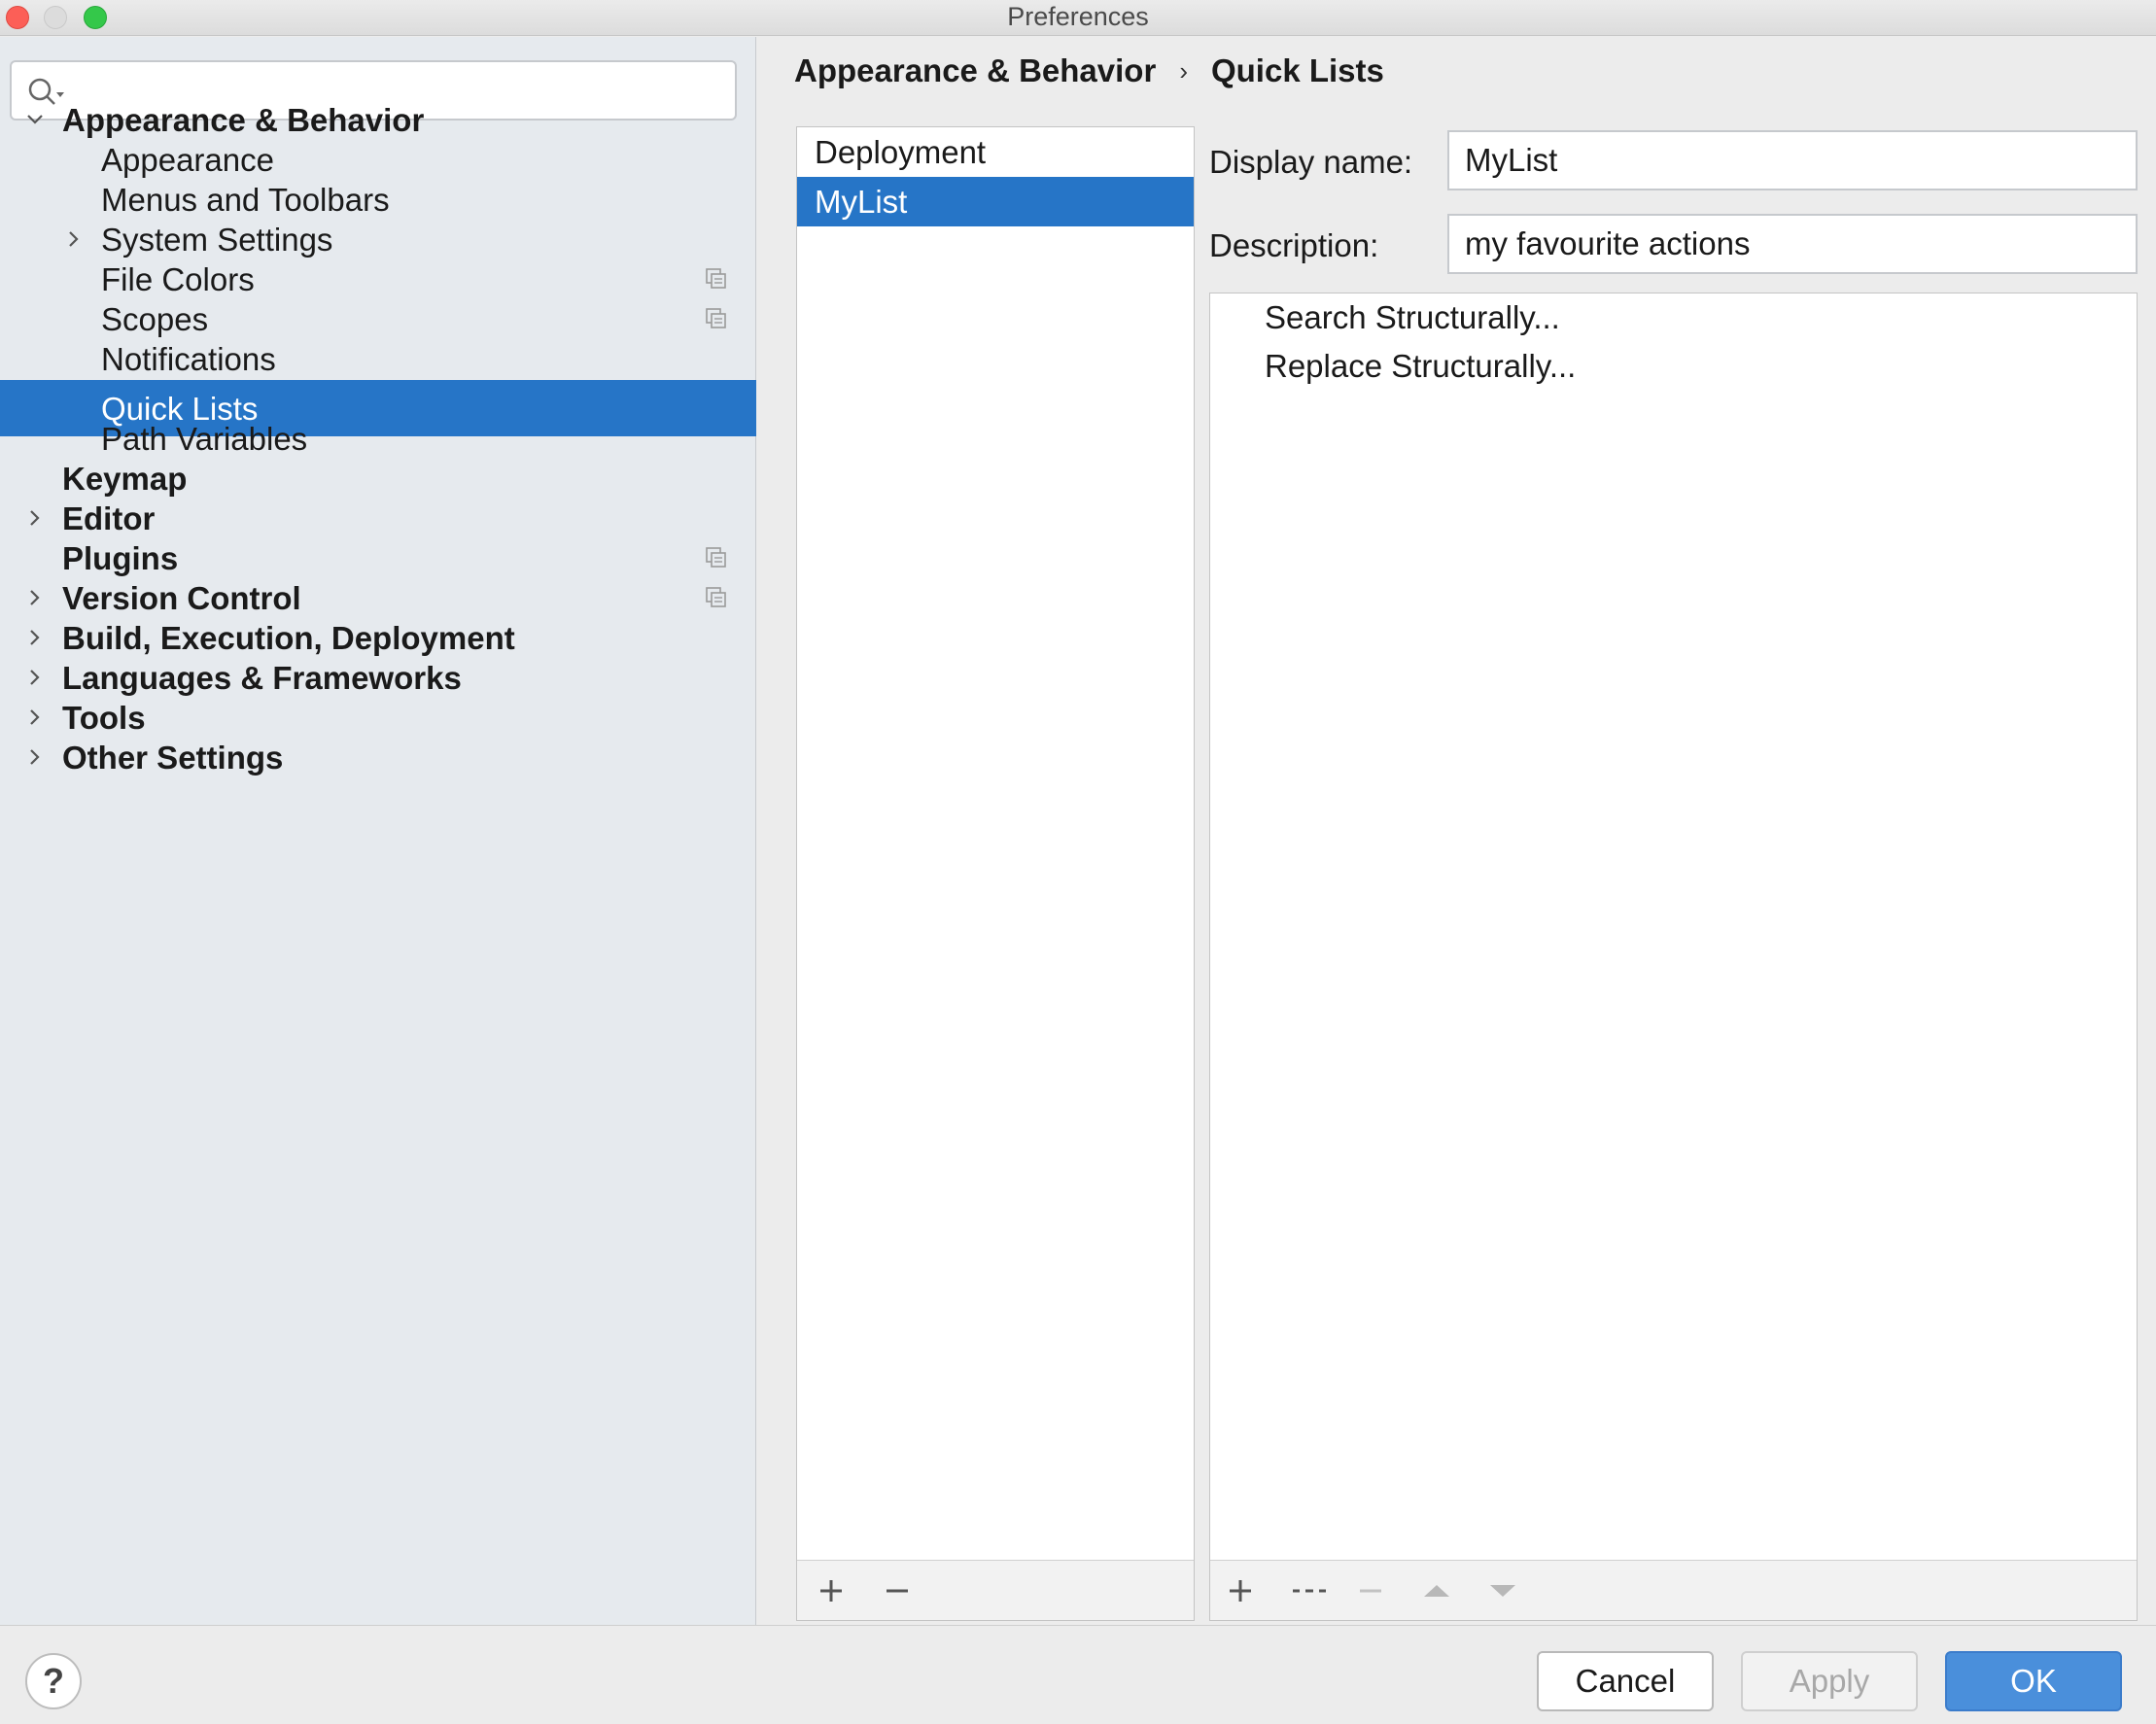 This screenshot has width=2156, height=1724. Describe the element at coordinates (1792, 160) in the screenshot. I see `display-name-input: MyList` at that location.